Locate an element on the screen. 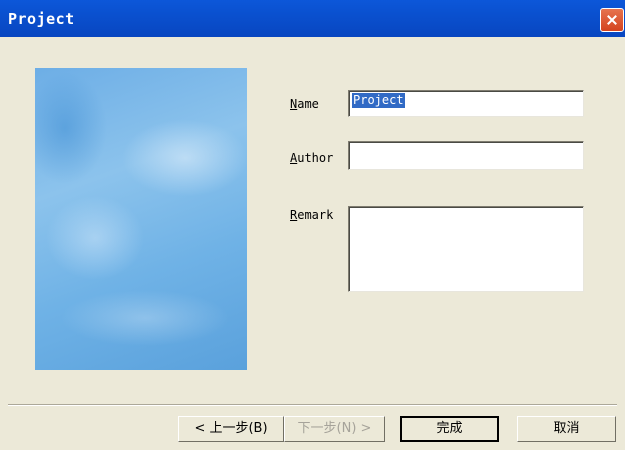 The height and width of the screenshot is (450, 625). remark-textarea is located at coordinates (466, 249).